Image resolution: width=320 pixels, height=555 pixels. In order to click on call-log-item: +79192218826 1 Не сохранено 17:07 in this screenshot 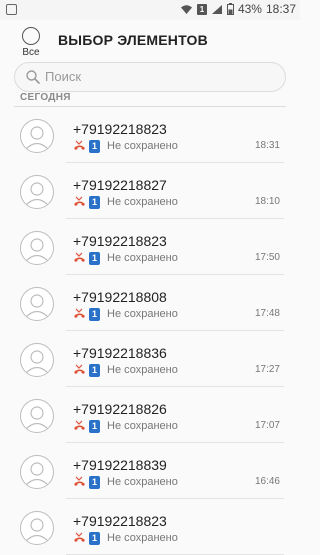, I will do `click(150, 415)`.